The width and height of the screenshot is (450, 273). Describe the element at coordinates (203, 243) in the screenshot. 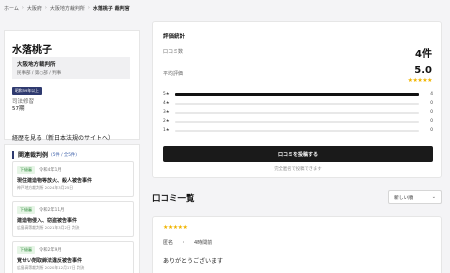

I see `review-time: 4時間前` at that location.